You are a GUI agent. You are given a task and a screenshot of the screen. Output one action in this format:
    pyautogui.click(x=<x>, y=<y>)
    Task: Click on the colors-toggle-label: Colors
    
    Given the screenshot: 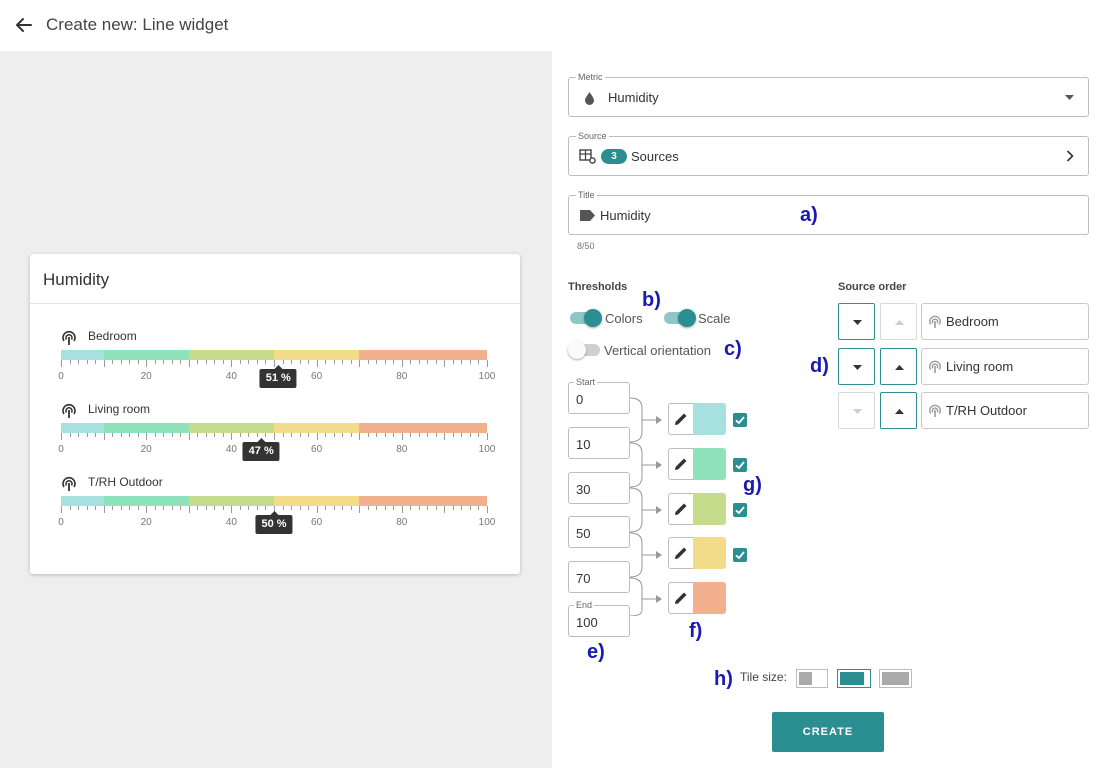 What is the action you would take?
    pyautogui.click(x=624, y=318)
    